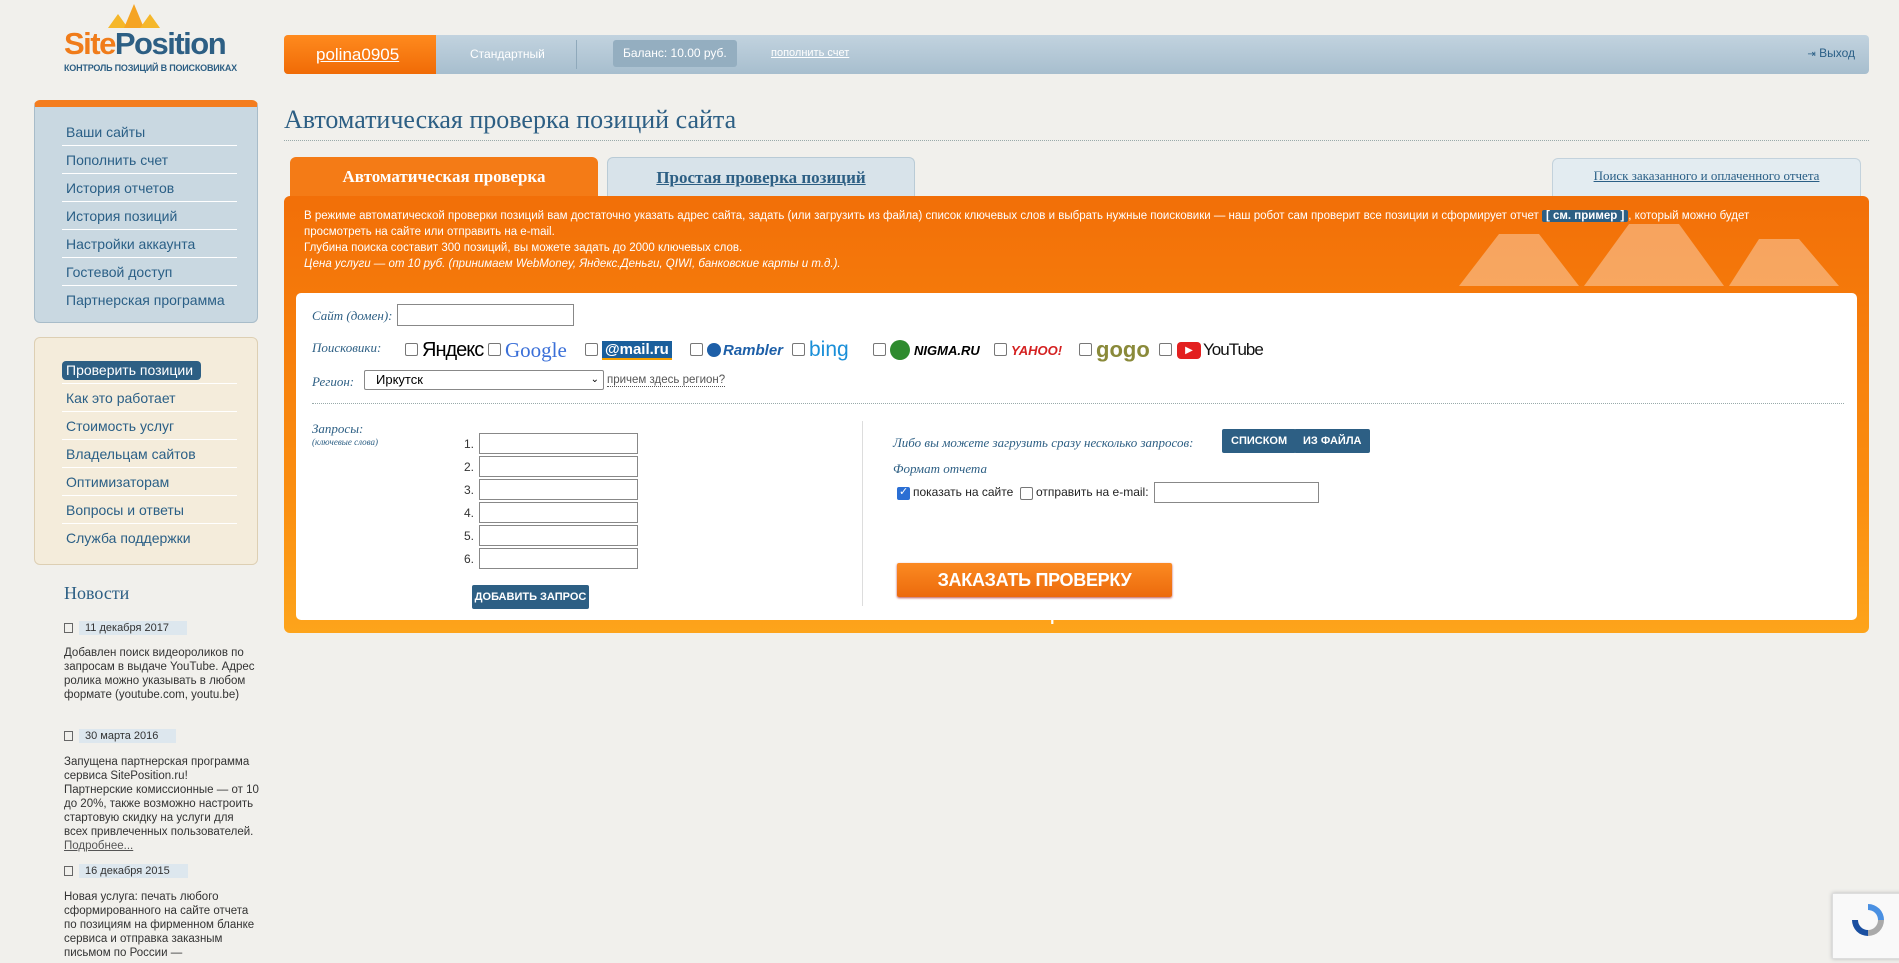 Image resolution: width=1899 pixels, height=963 pixels. What do you see at coordinates (1706, 177) in the screenshot?
I see `tab-search-report: Поиск заказанного и оплаченного отчета` at bounding box center [1706, 177].